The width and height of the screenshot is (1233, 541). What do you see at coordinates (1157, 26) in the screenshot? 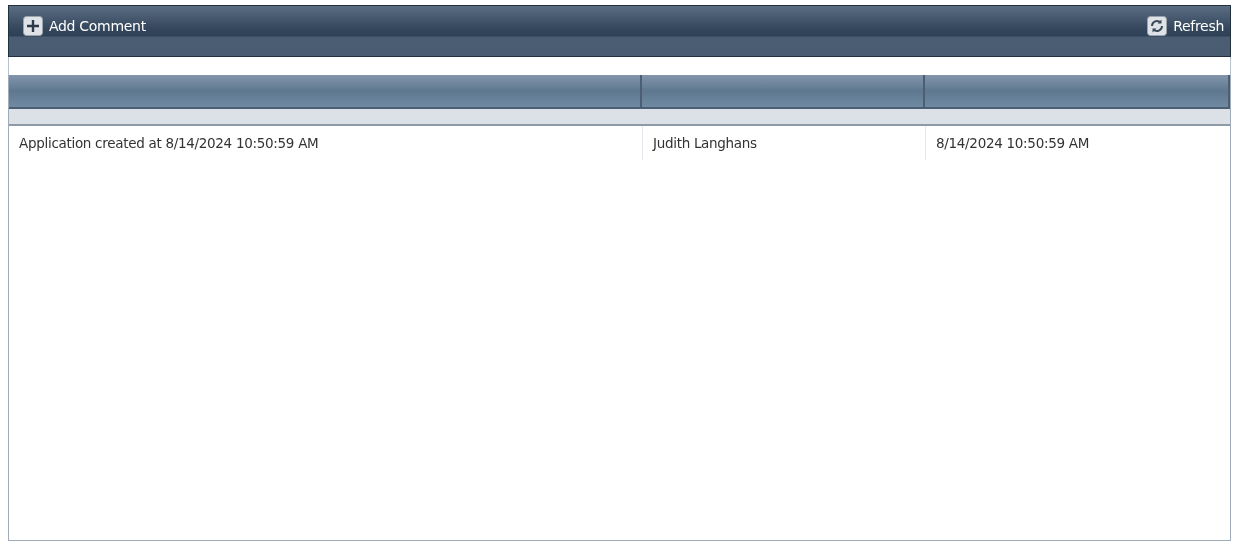
I see `refresh-icon` at bounding box center [1157, 26].